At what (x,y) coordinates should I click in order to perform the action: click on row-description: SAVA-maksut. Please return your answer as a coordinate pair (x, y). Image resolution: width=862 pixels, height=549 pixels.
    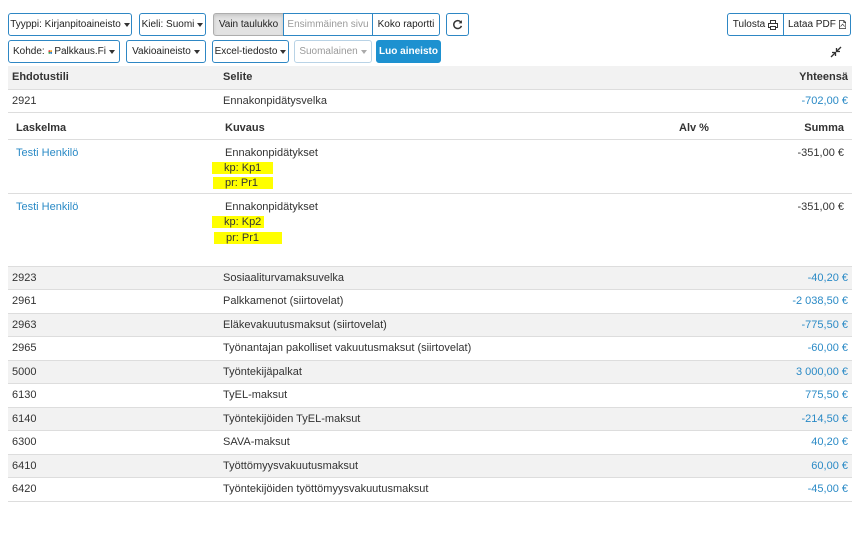
    Looking at the image, I should click on (256, 442).